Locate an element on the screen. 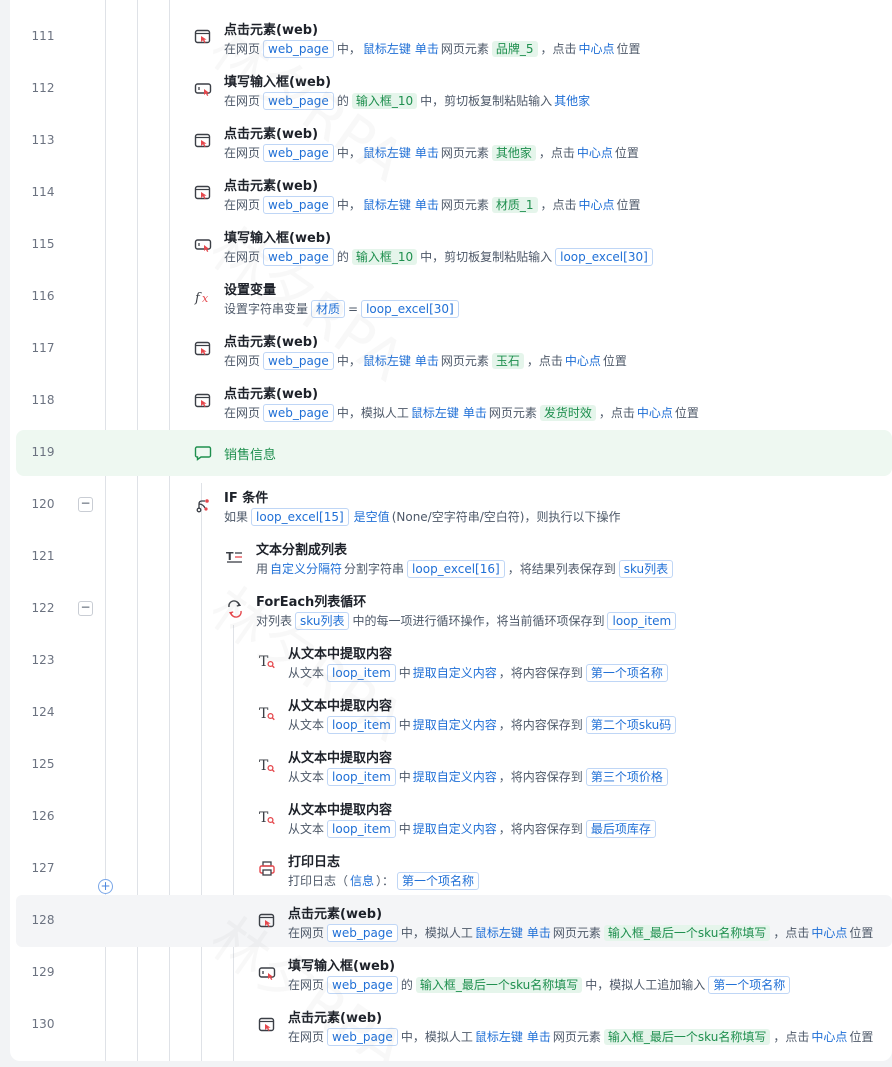 The image size is (892, 1067). step-row: 滚动元素至可视区域 is located at coordinates (451, 1056).